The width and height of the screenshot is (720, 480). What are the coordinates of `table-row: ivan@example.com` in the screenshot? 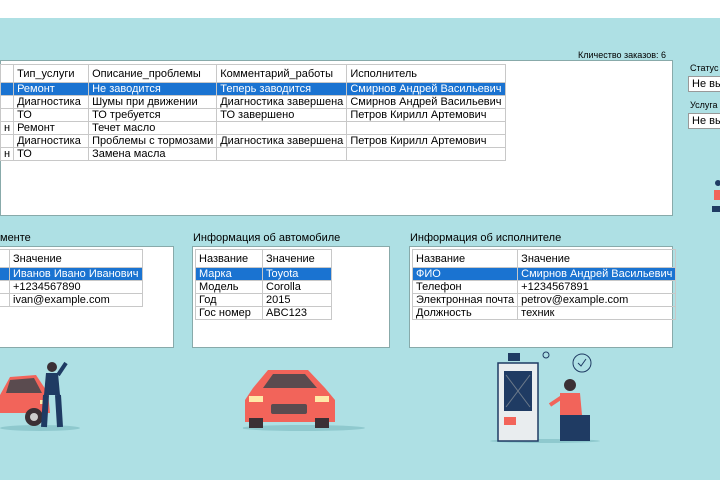 It's located at (71, 300).